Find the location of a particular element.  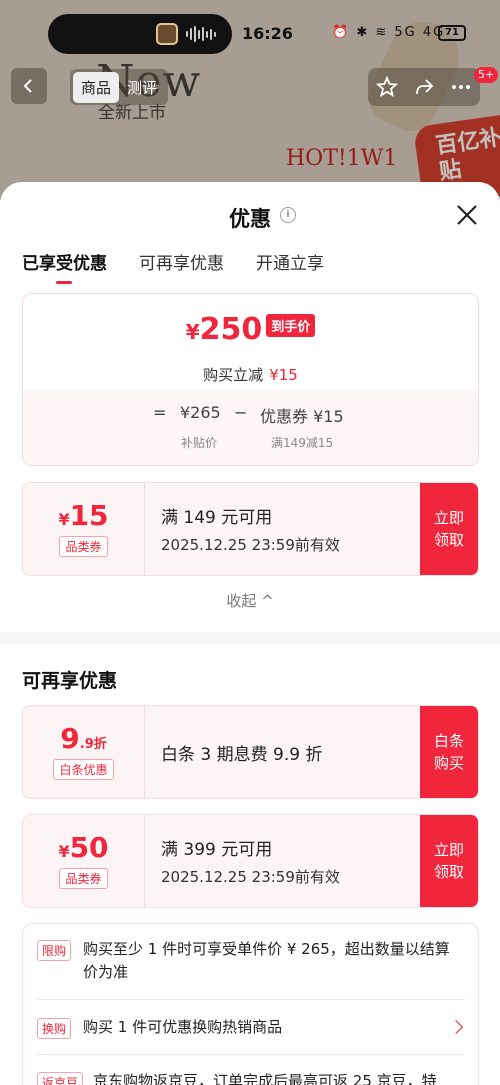

final-price-tag: 到手价 is located at coordinates (291, 325).